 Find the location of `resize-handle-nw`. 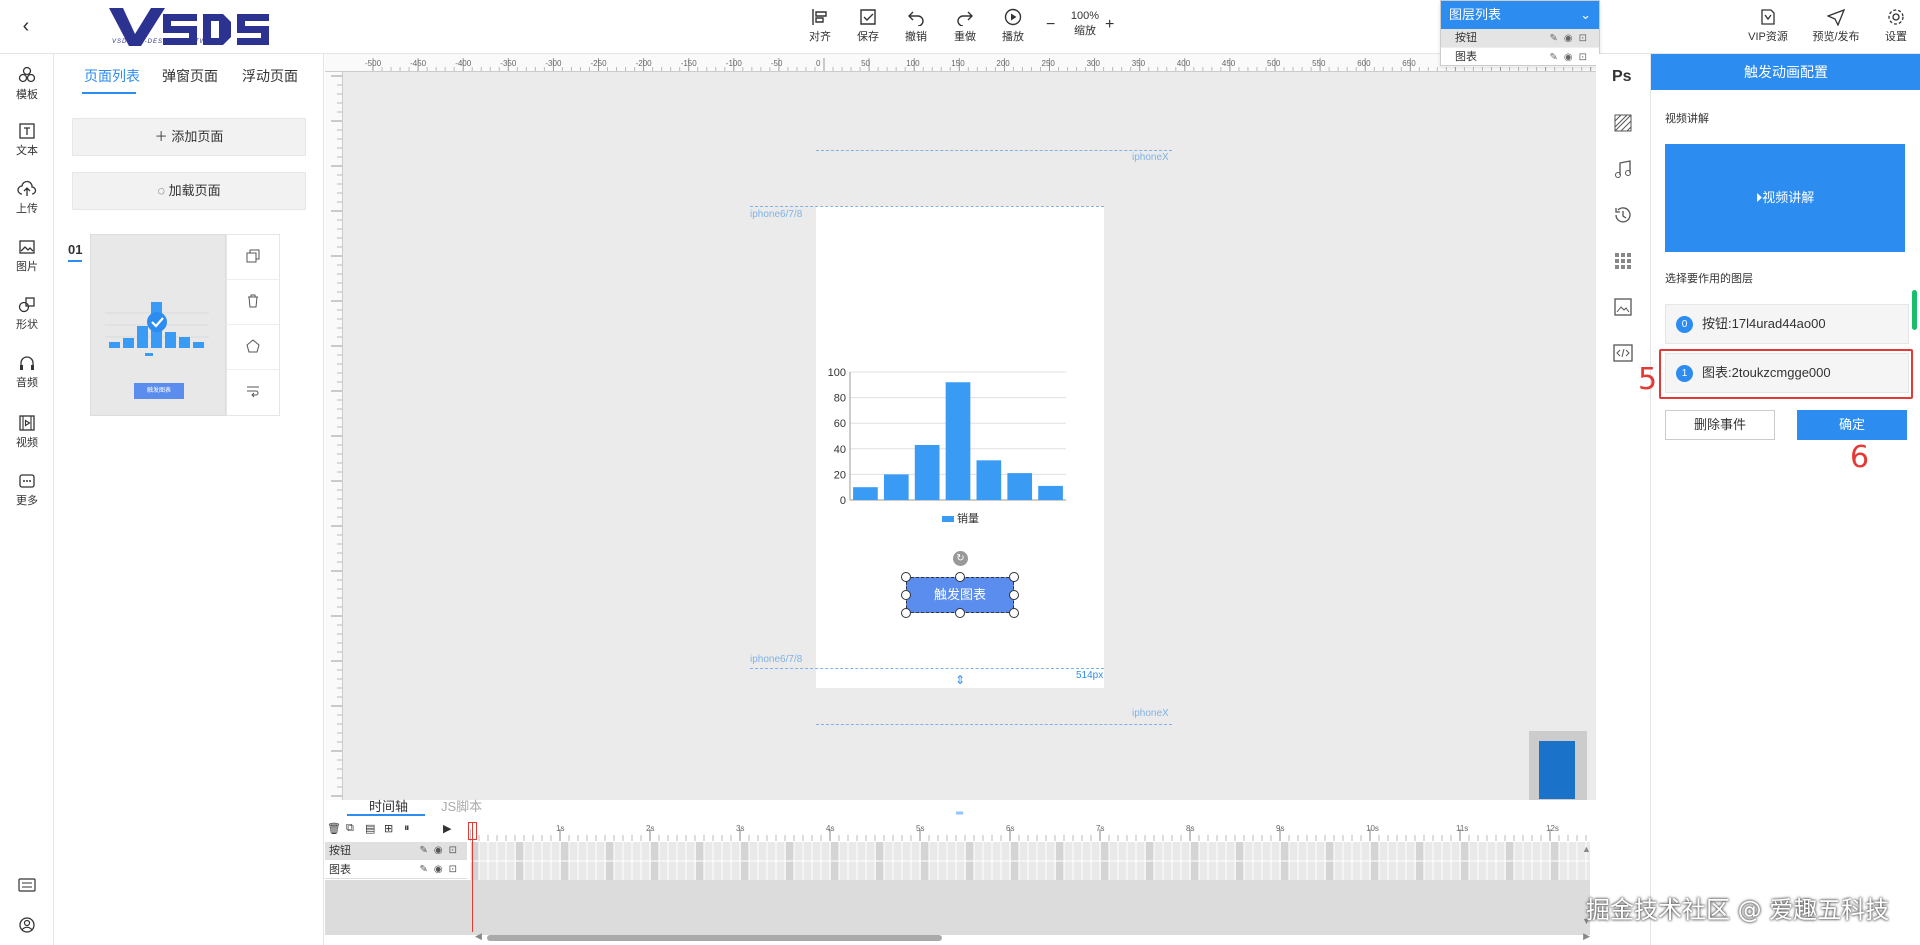

resize-handle-nw is located at coordinates (906, 577).